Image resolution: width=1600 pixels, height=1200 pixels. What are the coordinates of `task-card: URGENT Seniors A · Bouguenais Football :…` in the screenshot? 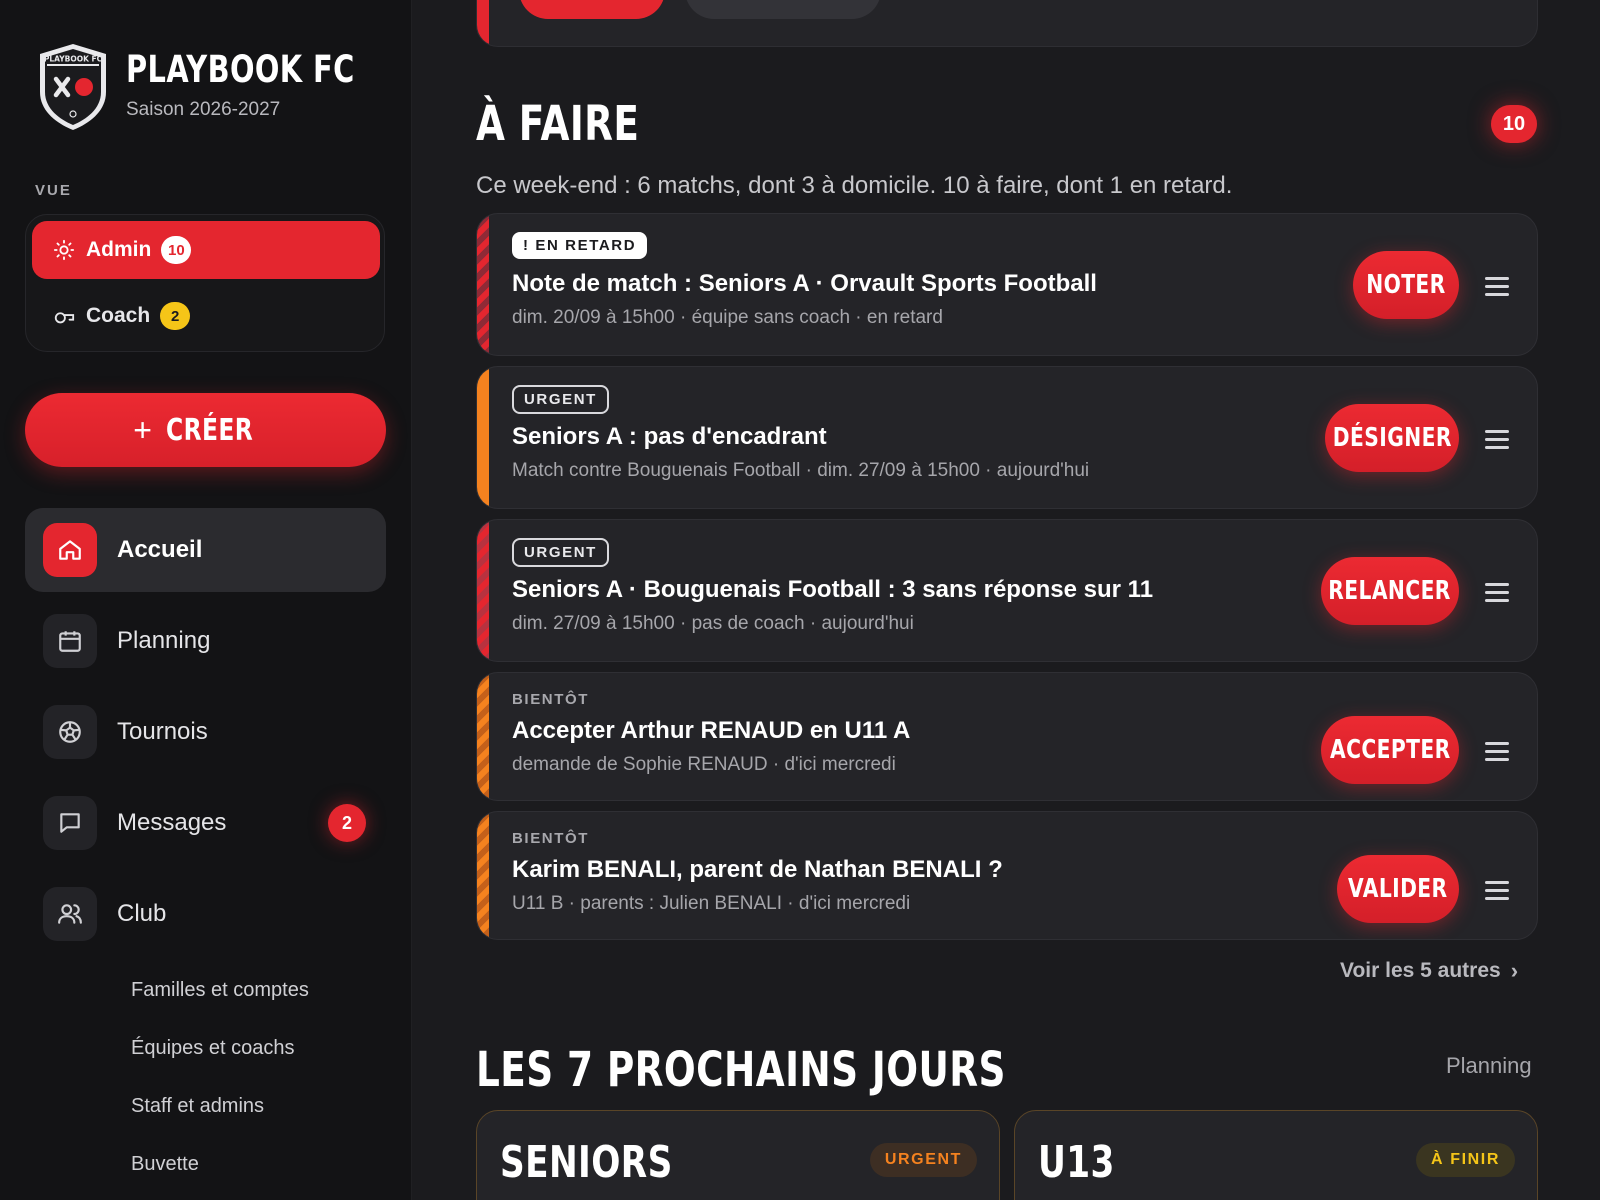 It's located at (1007, 590).